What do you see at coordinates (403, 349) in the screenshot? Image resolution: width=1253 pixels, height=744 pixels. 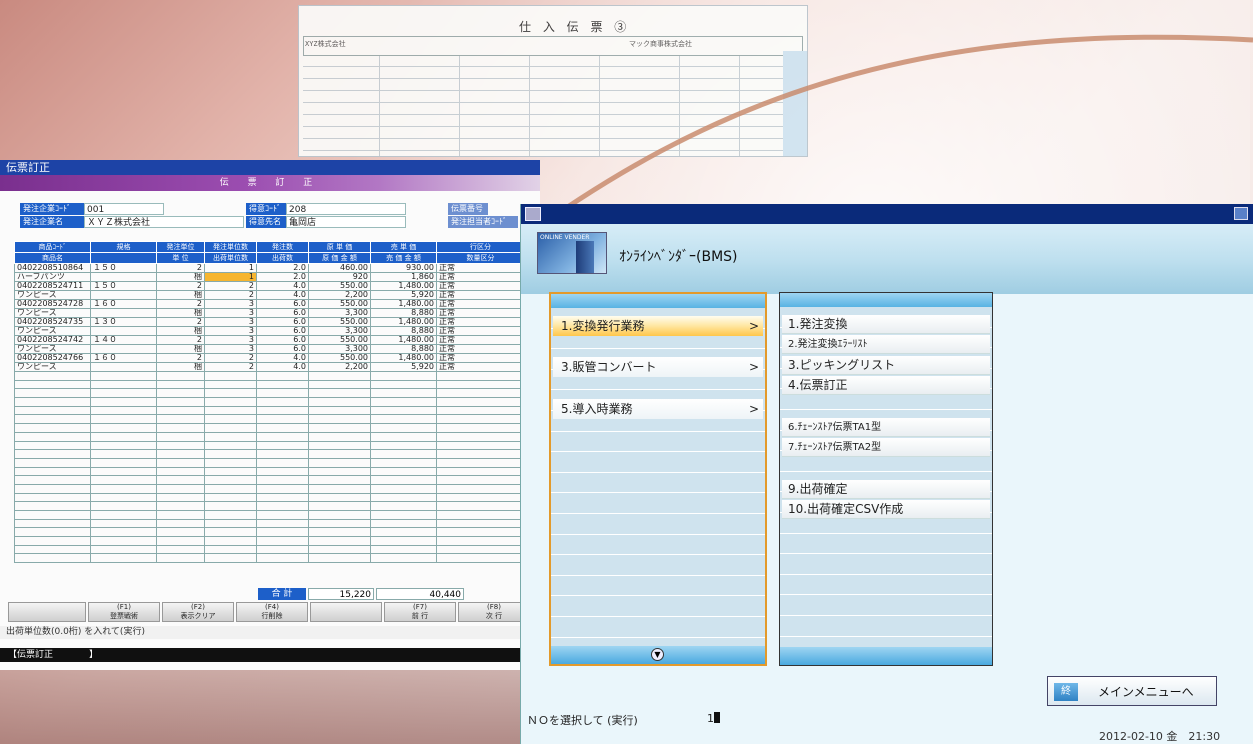 I see `table-cell: 8,880` at bounding box center [403, 349].